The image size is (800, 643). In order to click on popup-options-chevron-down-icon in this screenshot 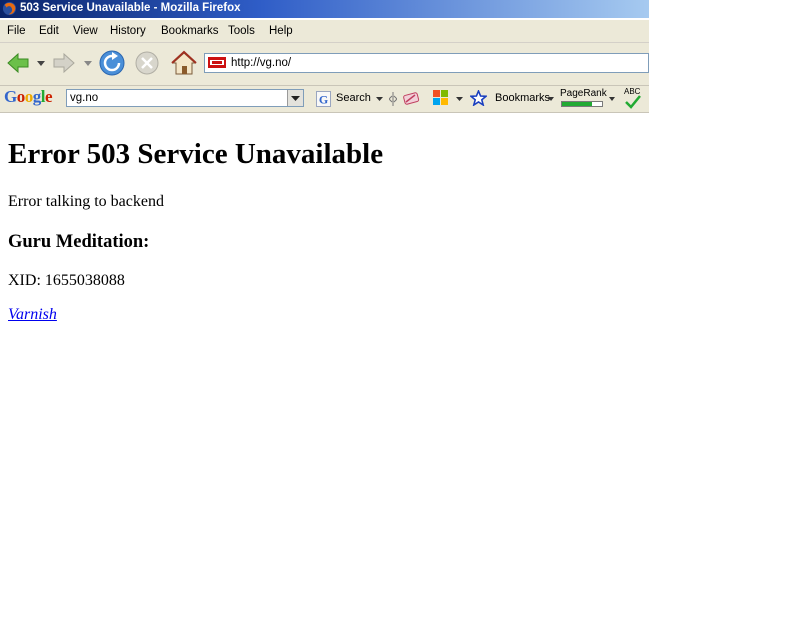, I will do `click(459, 99)`.